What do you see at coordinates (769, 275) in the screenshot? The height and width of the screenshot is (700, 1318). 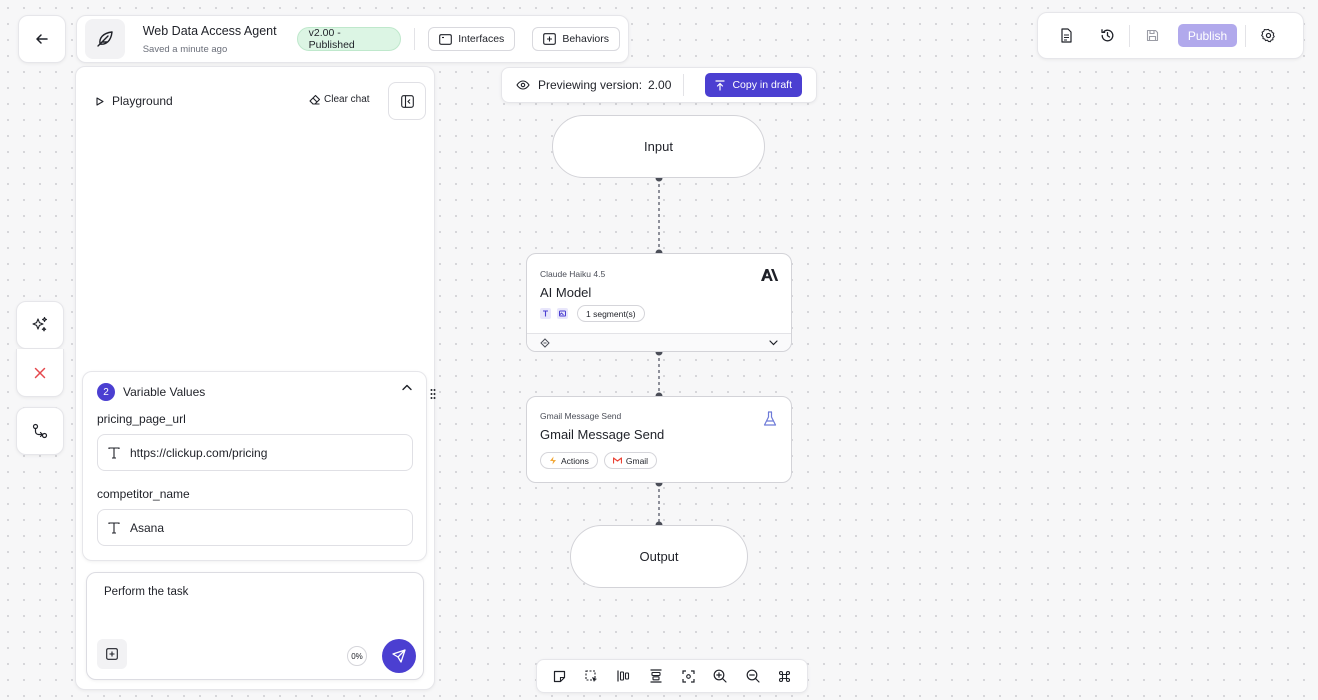 I see `anthropic-logo-icon` at bounding box center [769, 275].